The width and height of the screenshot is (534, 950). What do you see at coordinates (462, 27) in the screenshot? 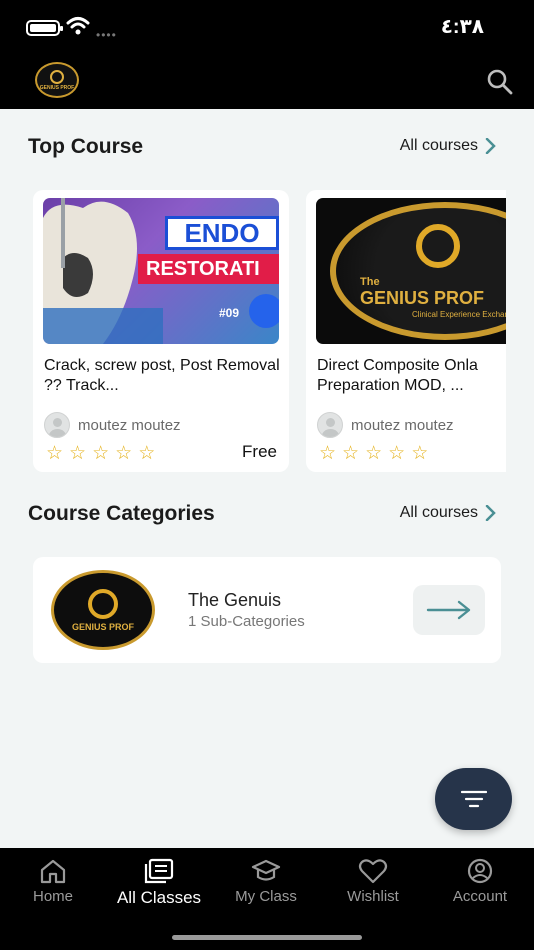
I see `status-time: ٤:٣٨` at bounding box center [462, 27].